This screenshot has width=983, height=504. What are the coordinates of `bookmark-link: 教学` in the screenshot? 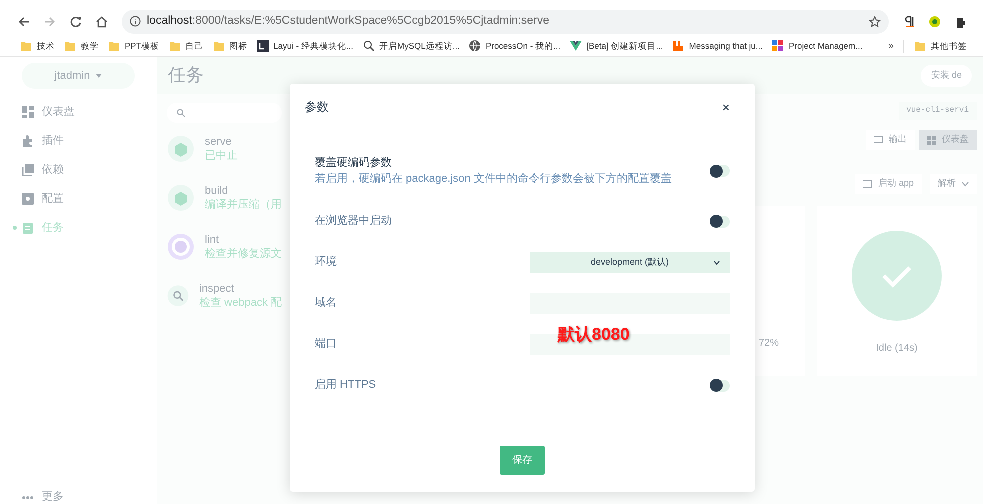 It's located at (90, 46).